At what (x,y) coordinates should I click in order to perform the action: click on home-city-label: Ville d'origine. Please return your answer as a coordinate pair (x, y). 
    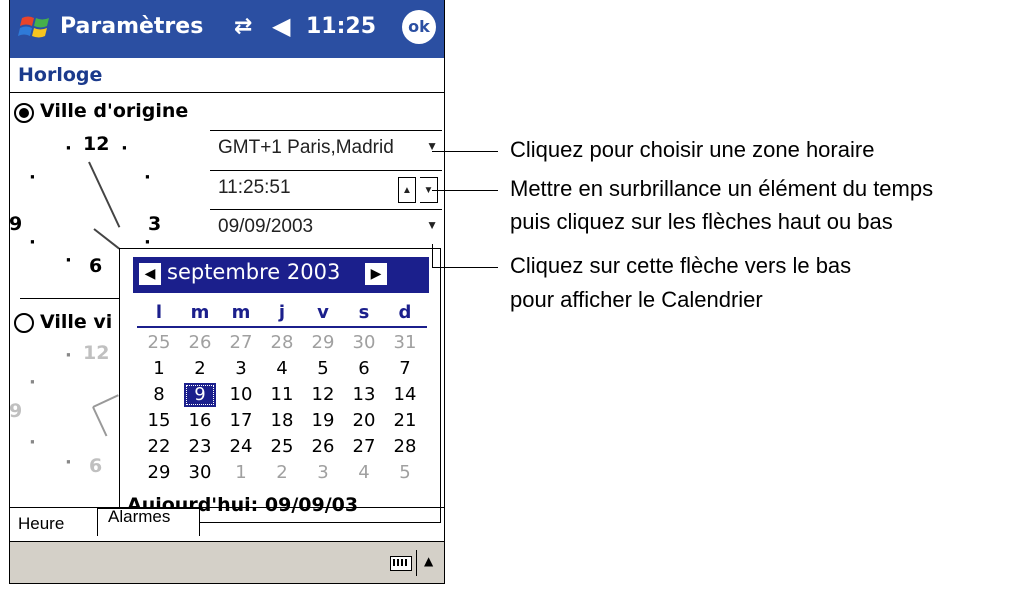
    Looking at the image, I should click on (114, 111).